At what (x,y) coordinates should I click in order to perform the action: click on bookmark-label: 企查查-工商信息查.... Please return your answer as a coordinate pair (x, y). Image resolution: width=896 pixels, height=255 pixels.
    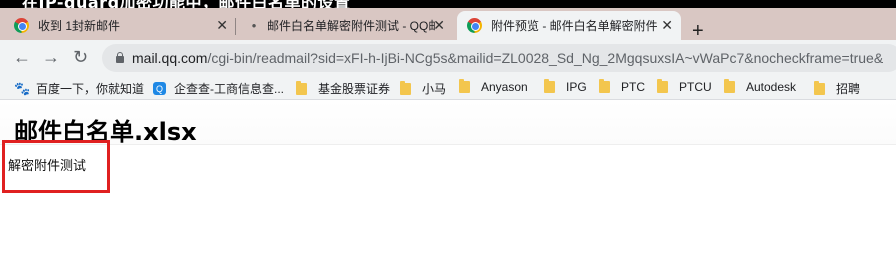
    Looking at the image, I should click on (229, 89).